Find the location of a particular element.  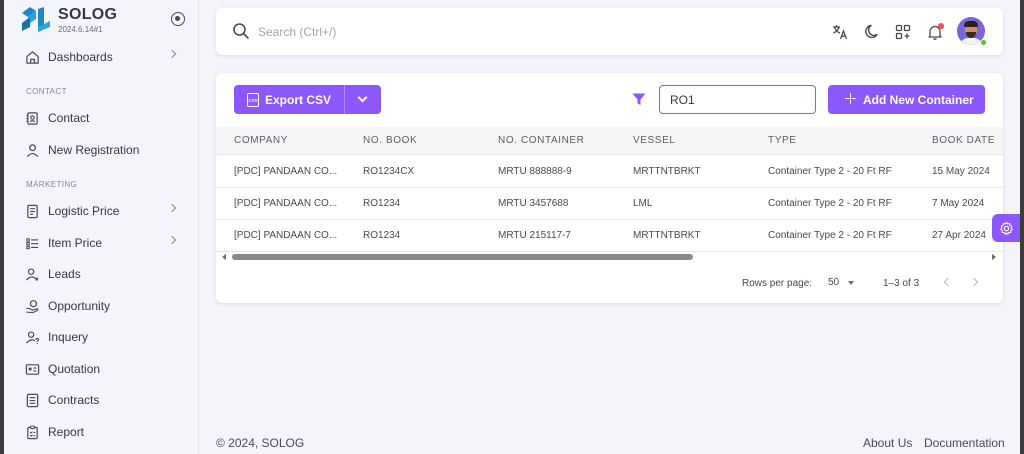

column-header-no-container: NO. CONTAINER is located at coordinates (541, 140).